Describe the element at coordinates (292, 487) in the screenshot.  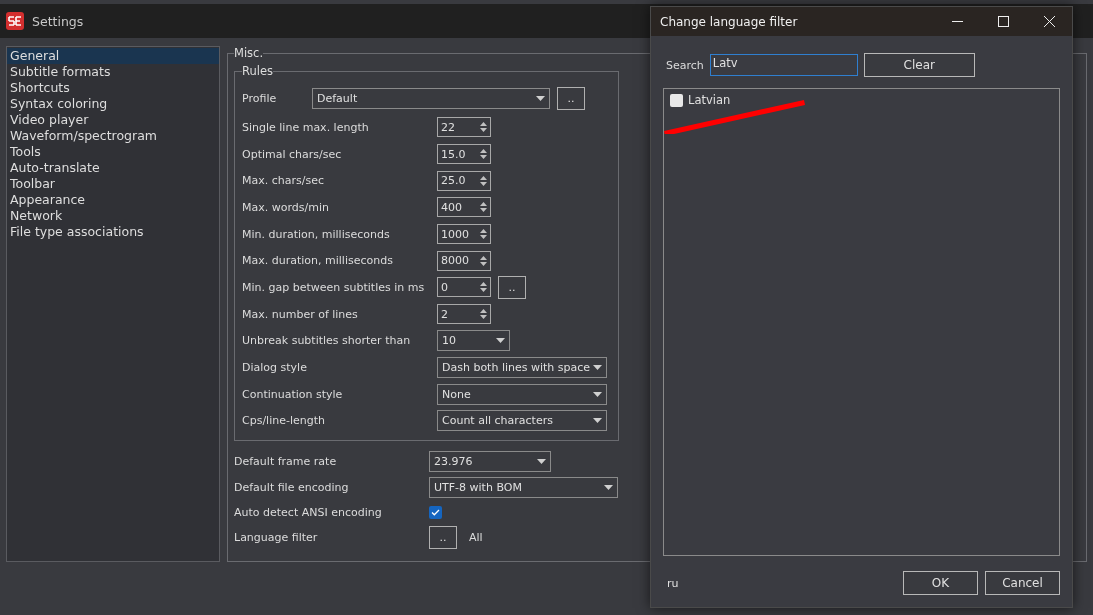
I see `setting-label: Default file encoding` at that location.